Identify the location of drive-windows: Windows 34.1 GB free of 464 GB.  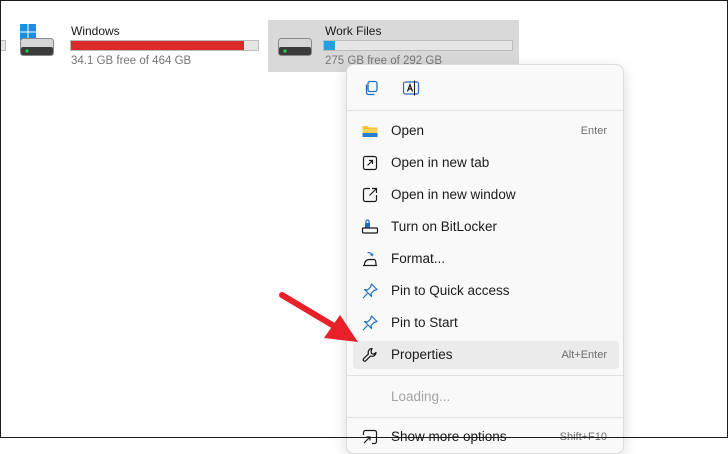
(132, 36).